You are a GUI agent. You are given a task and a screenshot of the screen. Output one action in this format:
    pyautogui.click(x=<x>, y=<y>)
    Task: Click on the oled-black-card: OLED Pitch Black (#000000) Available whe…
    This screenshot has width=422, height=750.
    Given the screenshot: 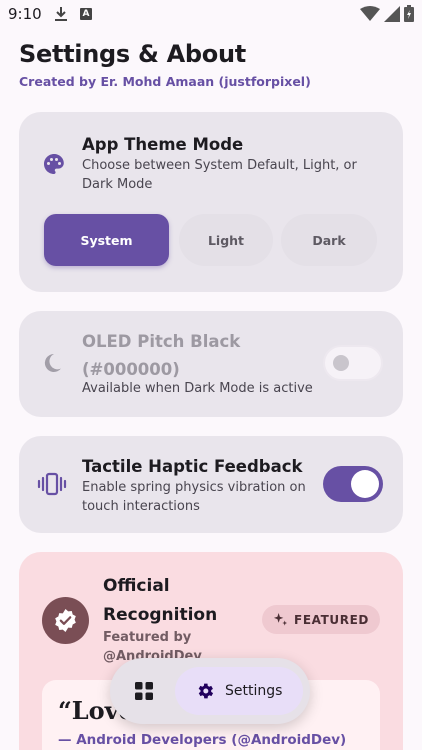 What is the action you would take?
    pyautogui.click(x=211, y=364)
    